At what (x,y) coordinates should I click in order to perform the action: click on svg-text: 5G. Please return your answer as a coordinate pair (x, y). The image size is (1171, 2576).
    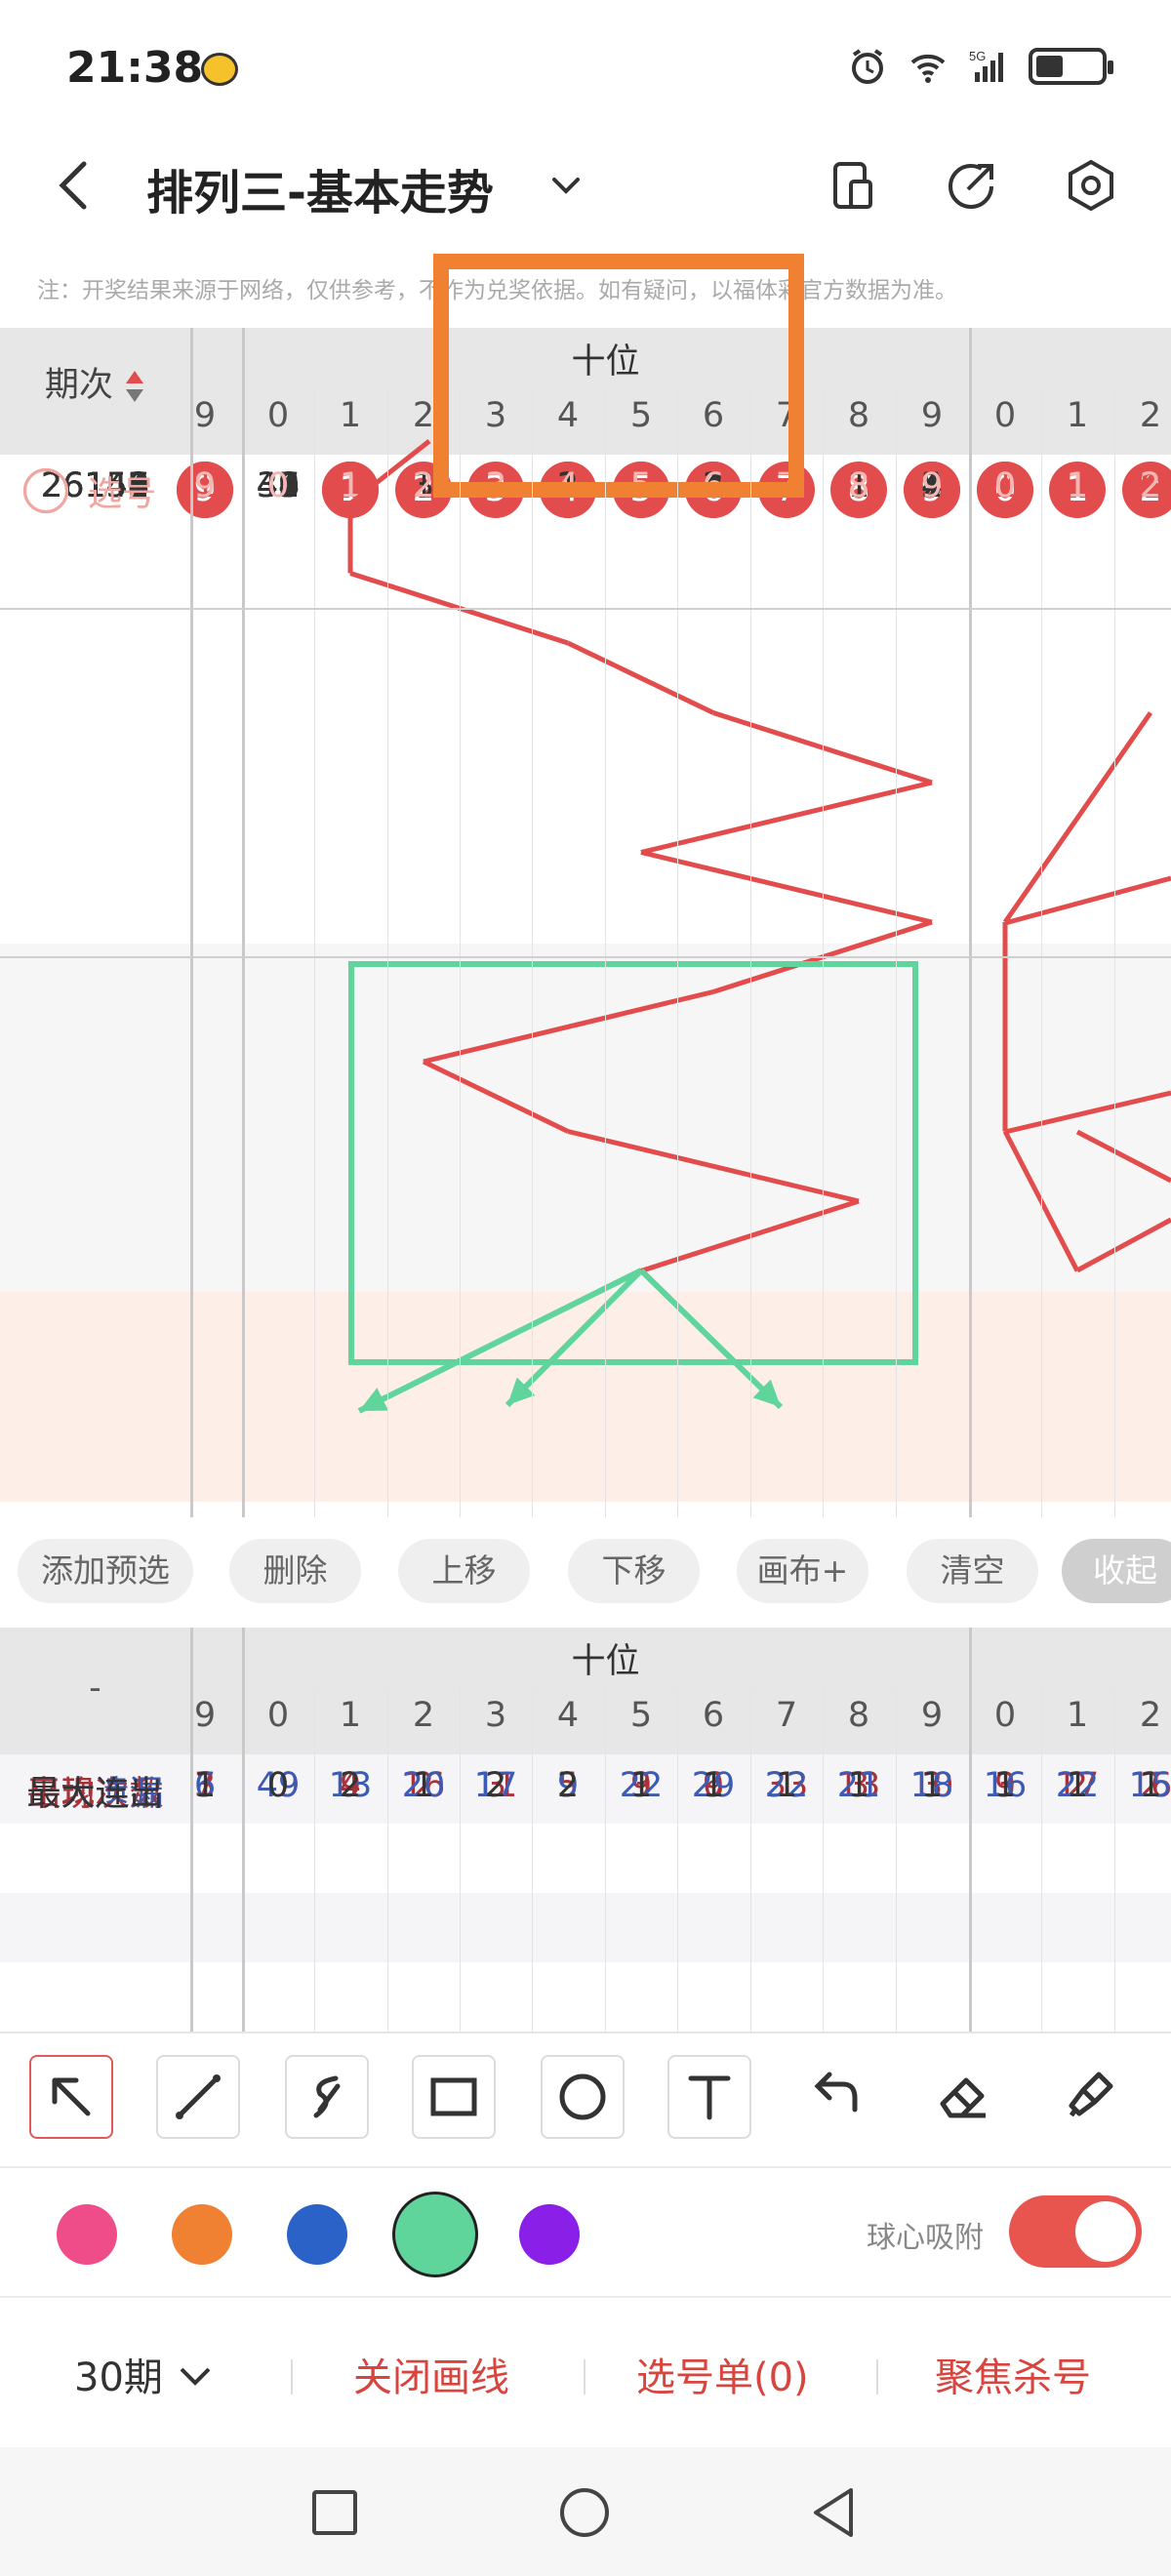
    Looking at the image, I should click on (977, 56).